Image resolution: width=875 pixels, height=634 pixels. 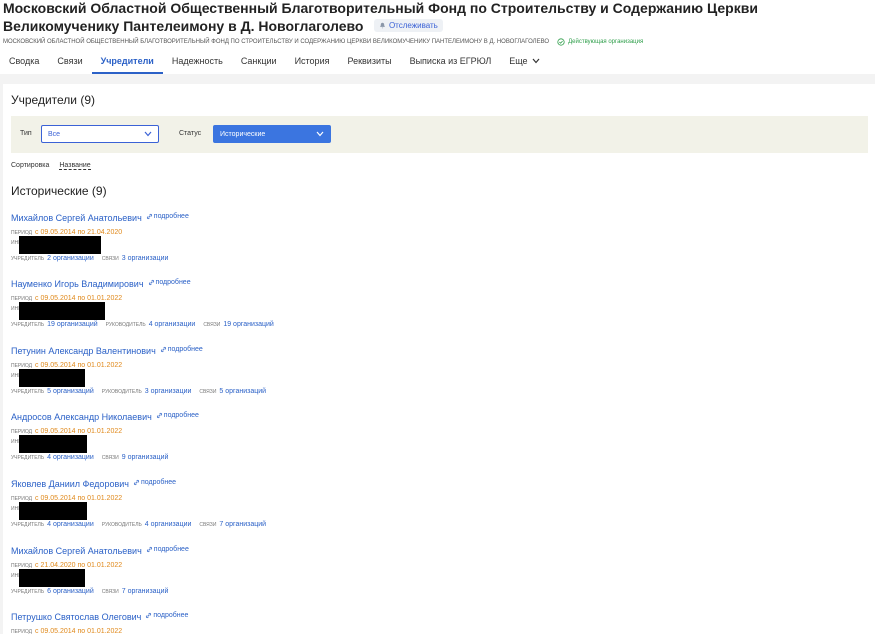 I want to click on links-orgs-link: 5 организаций, so click(x=242, y=391).